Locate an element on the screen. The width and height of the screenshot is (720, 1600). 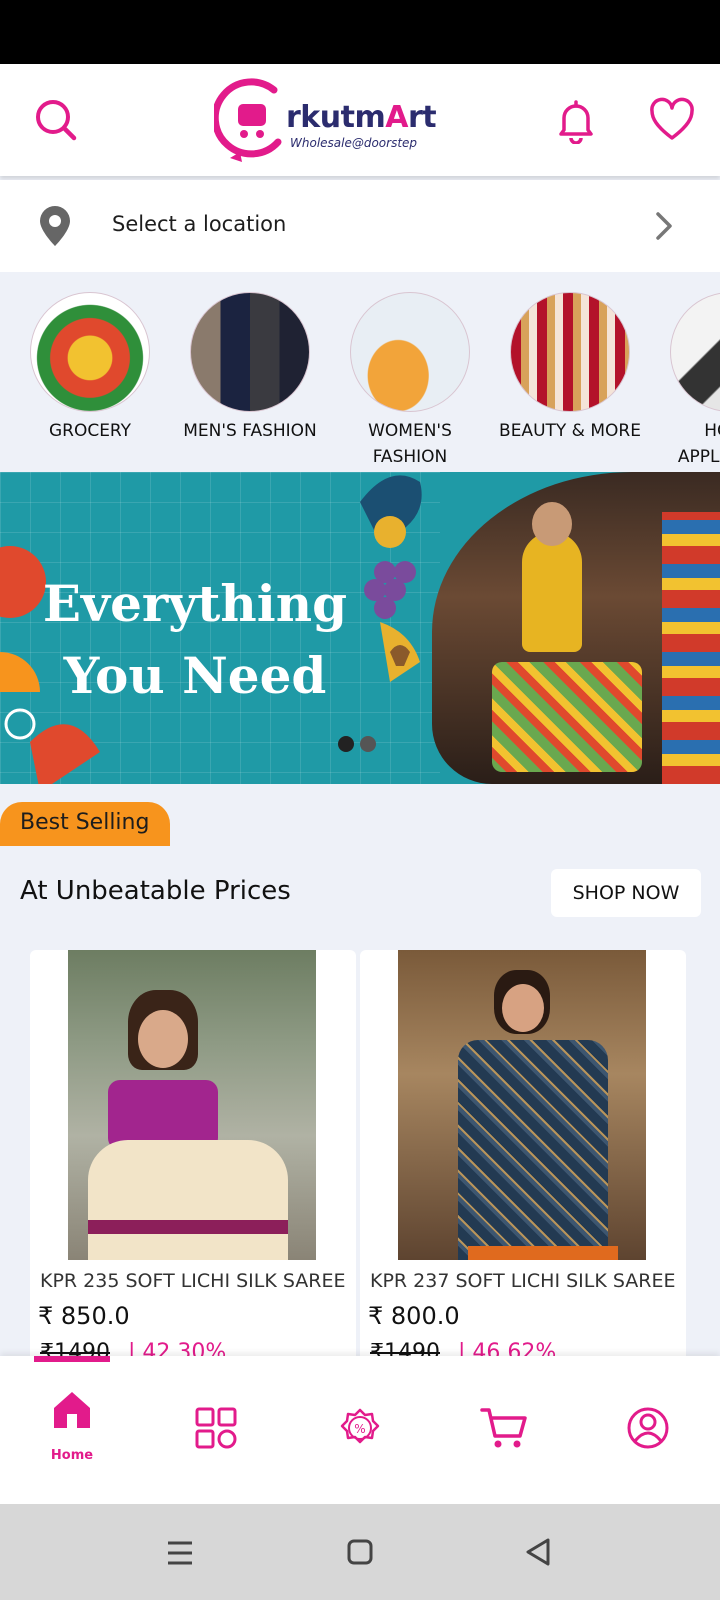
back-icon is located at coordinates (538, 1552).